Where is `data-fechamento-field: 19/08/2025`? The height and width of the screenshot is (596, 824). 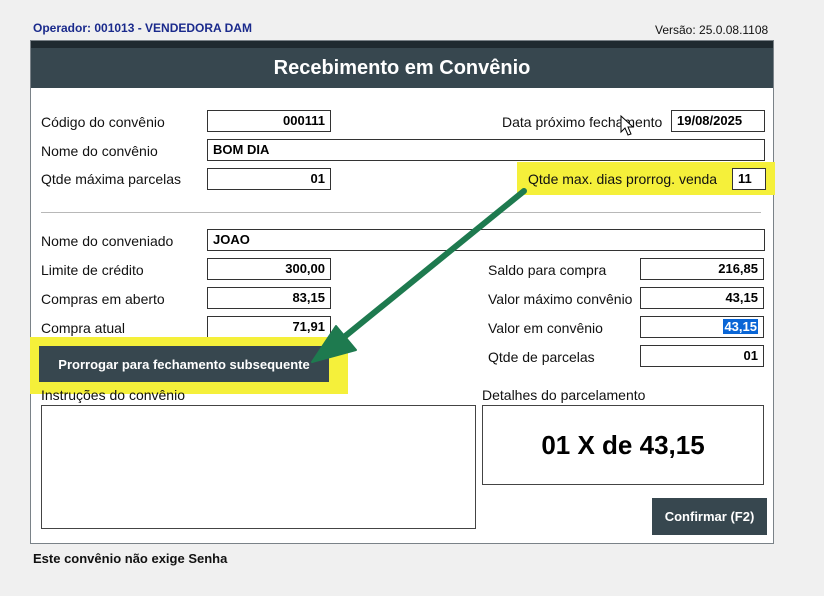 data-fechamento-field: 19/08/2025 is located at coordinates (718, 121).